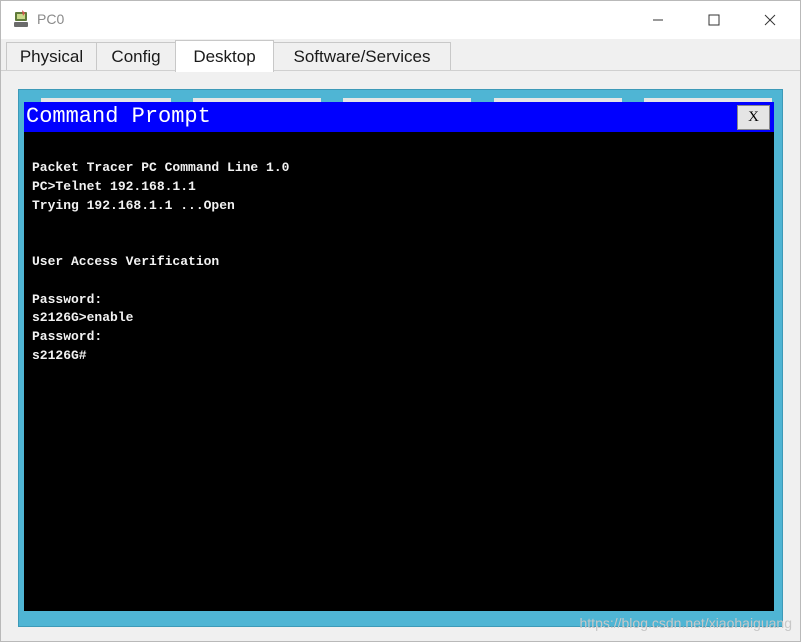 The image size is (801, 642). What do you see at coordinates (400, 20) in the screenshot?
I see `title-bar: PC0` at bounding box center [400, 20].